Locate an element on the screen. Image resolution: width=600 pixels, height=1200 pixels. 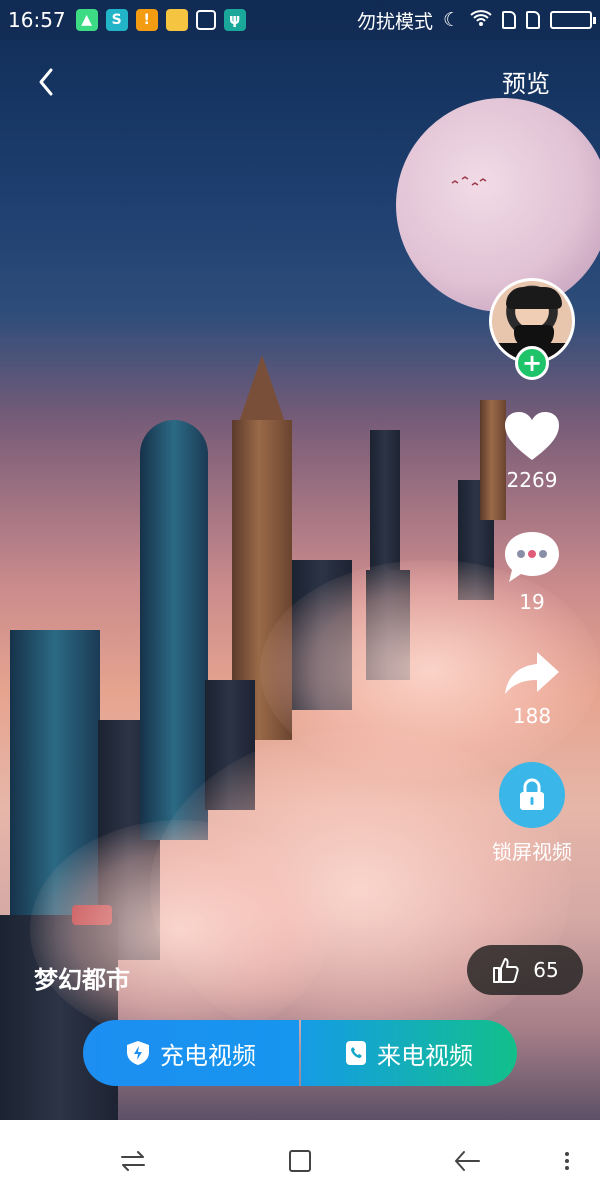
shield-charge-icon is located at coordinates (138, 1053).